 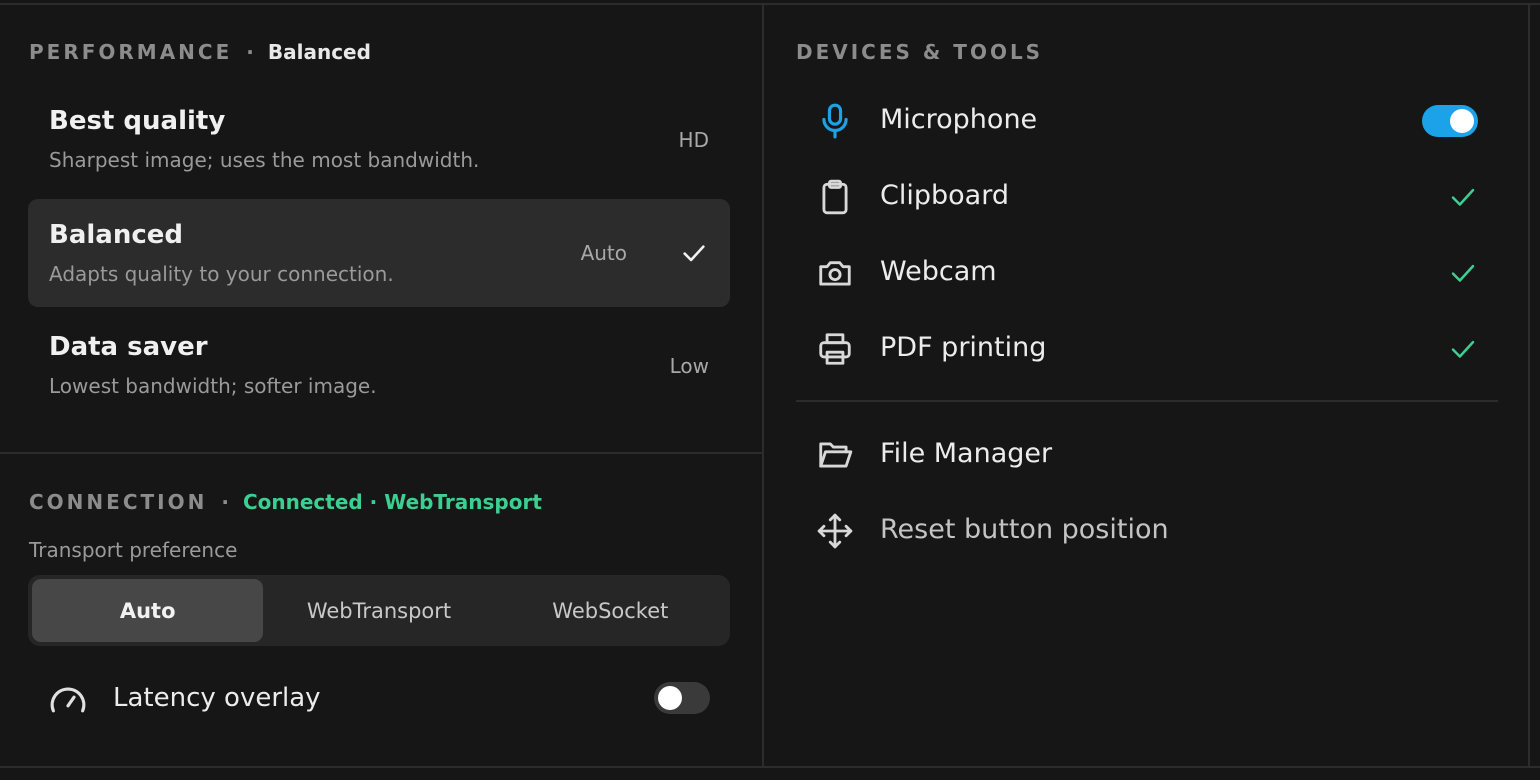 I want to click on connection-heading: CONNECTION · Connected · WebTransport, so click(x=285, y=502).